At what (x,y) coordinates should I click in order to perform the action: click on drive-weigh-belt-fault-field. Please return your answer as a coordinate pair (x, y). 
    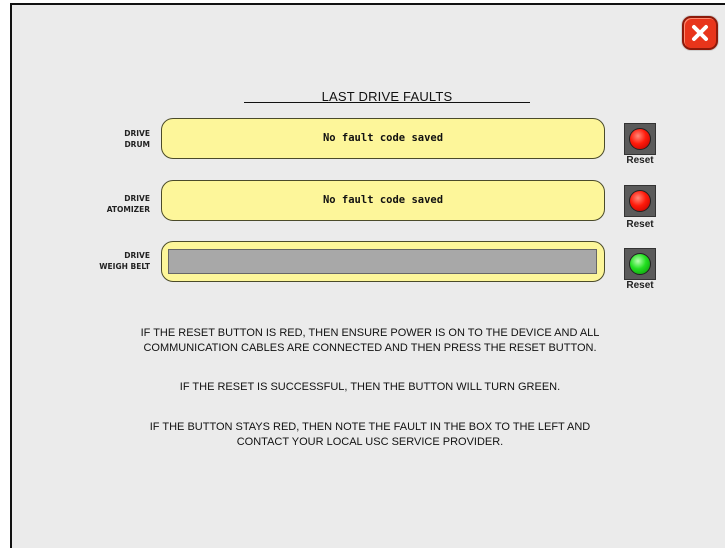
    Looking at the image, I should click on (382, 261).